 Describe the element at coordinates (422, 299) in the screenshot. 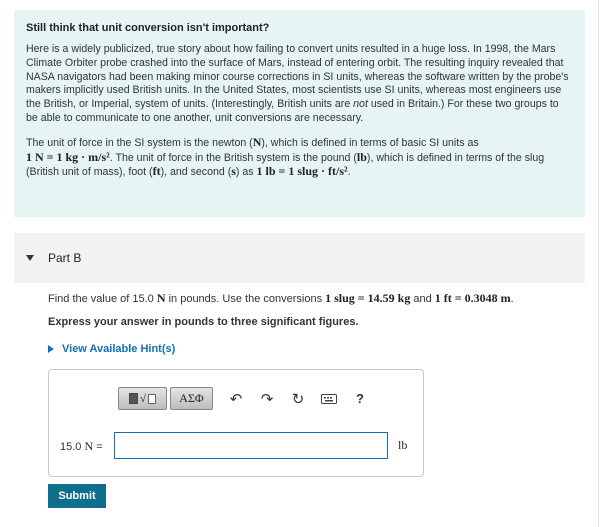

I see `question-segment: and` at that location.